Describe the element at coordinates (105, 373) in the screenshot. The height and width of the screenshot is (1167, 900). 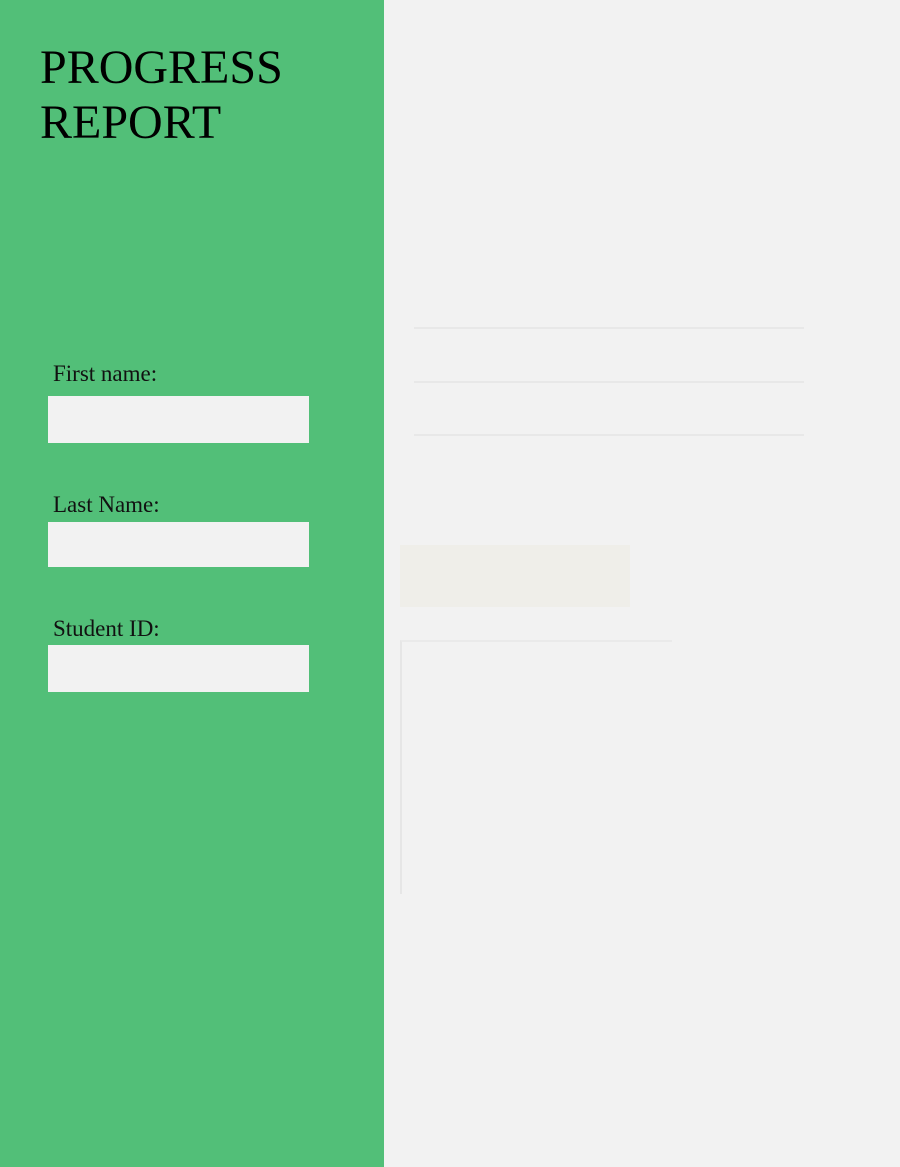
I see `first-name-label: First name:` at that location.